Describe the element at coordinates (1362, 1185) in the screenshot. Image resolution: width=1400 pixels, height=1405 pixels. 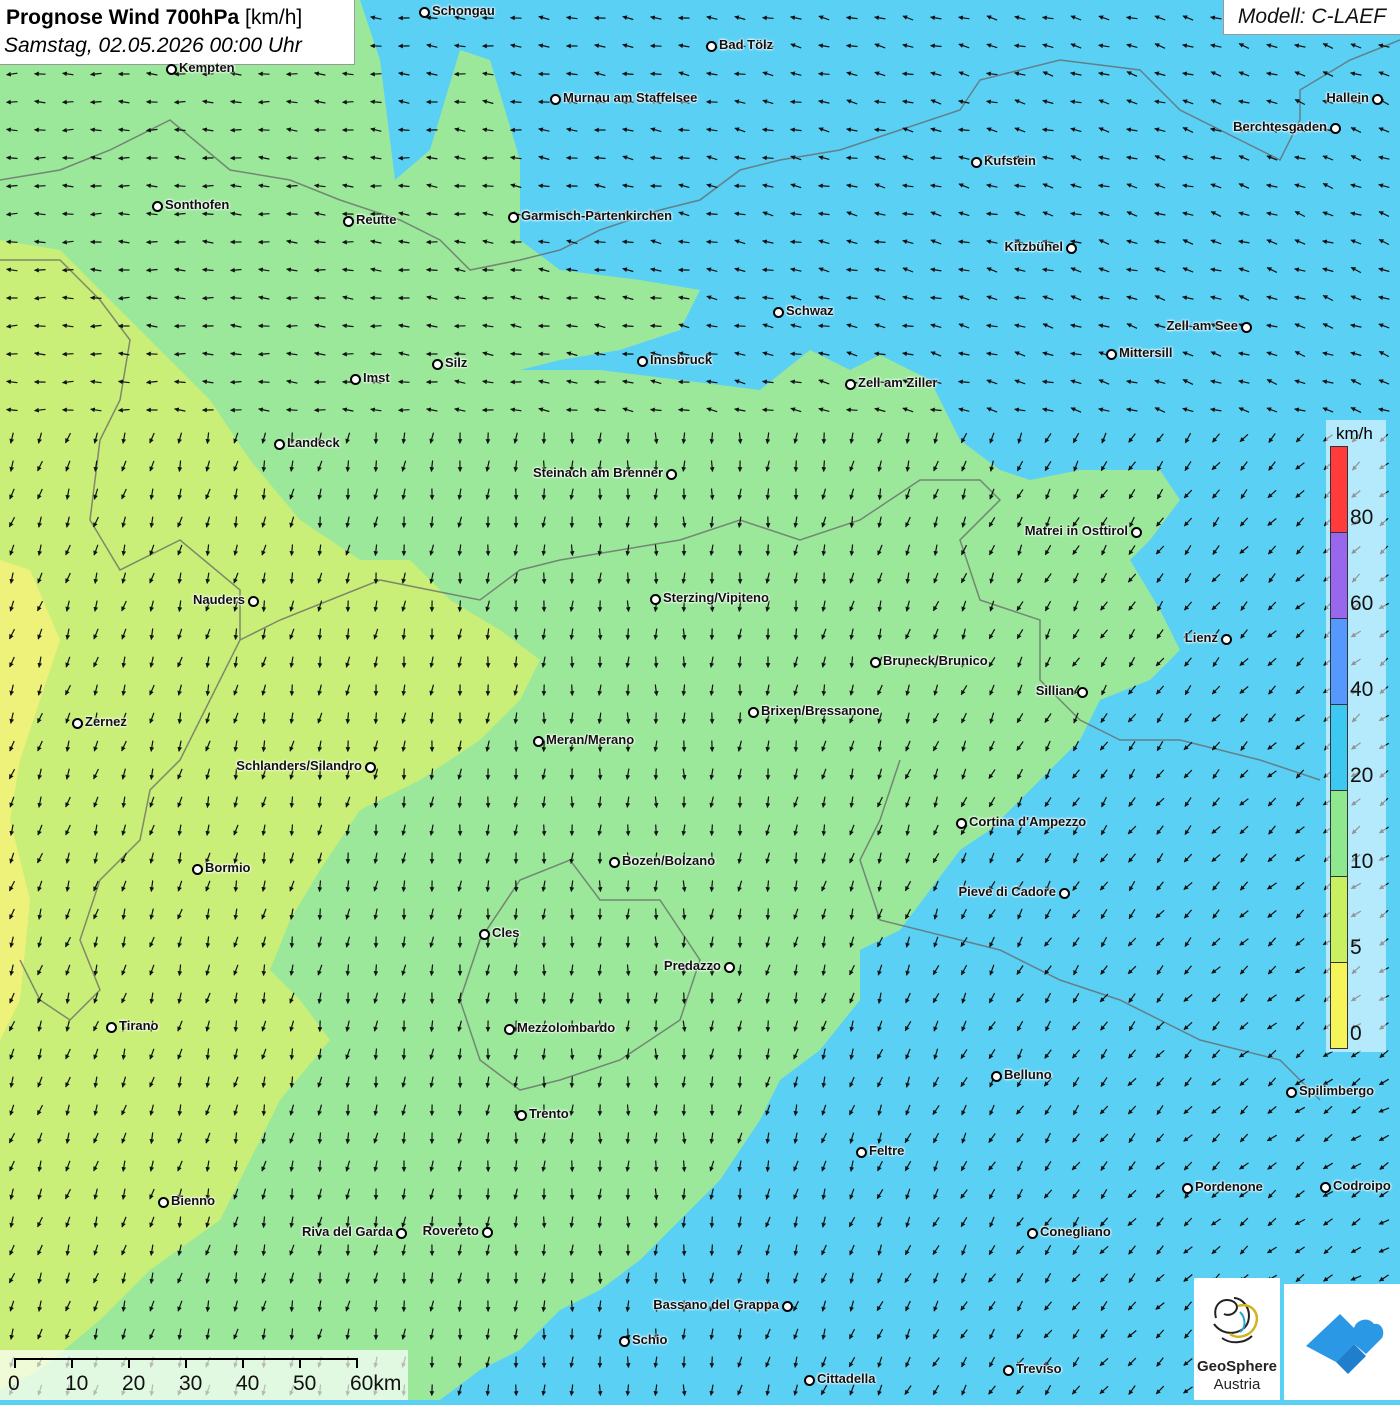
I see `city-label: Codroipo` at that location.